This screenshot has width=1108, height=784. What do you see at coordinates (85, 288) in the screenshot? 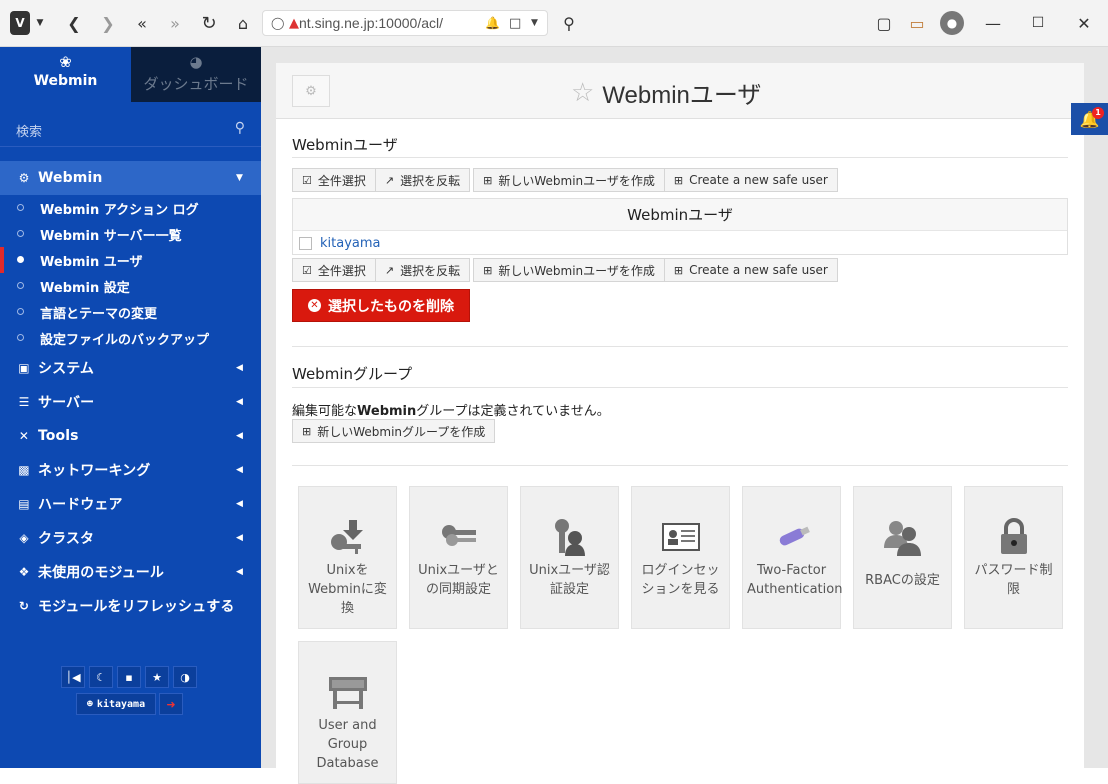
I see `sidebar-item-label: Webmin 設定` at bounding box center [85, 288].